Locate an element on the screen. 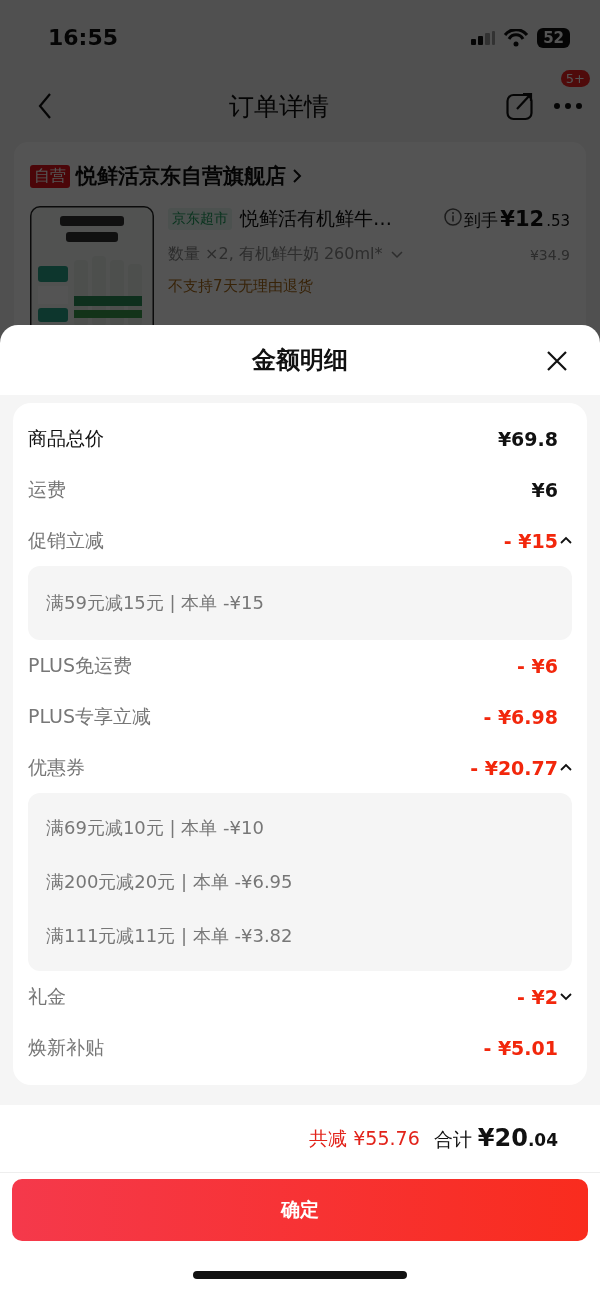  row-amount: - ¥15 is located at coordinates (530, 540).